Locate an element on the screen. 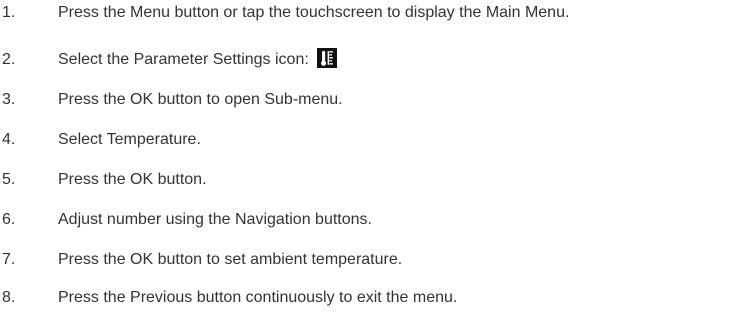  step-text-wrapper: Select the Parameter Settings icon: is located at coordinates (197, 59).